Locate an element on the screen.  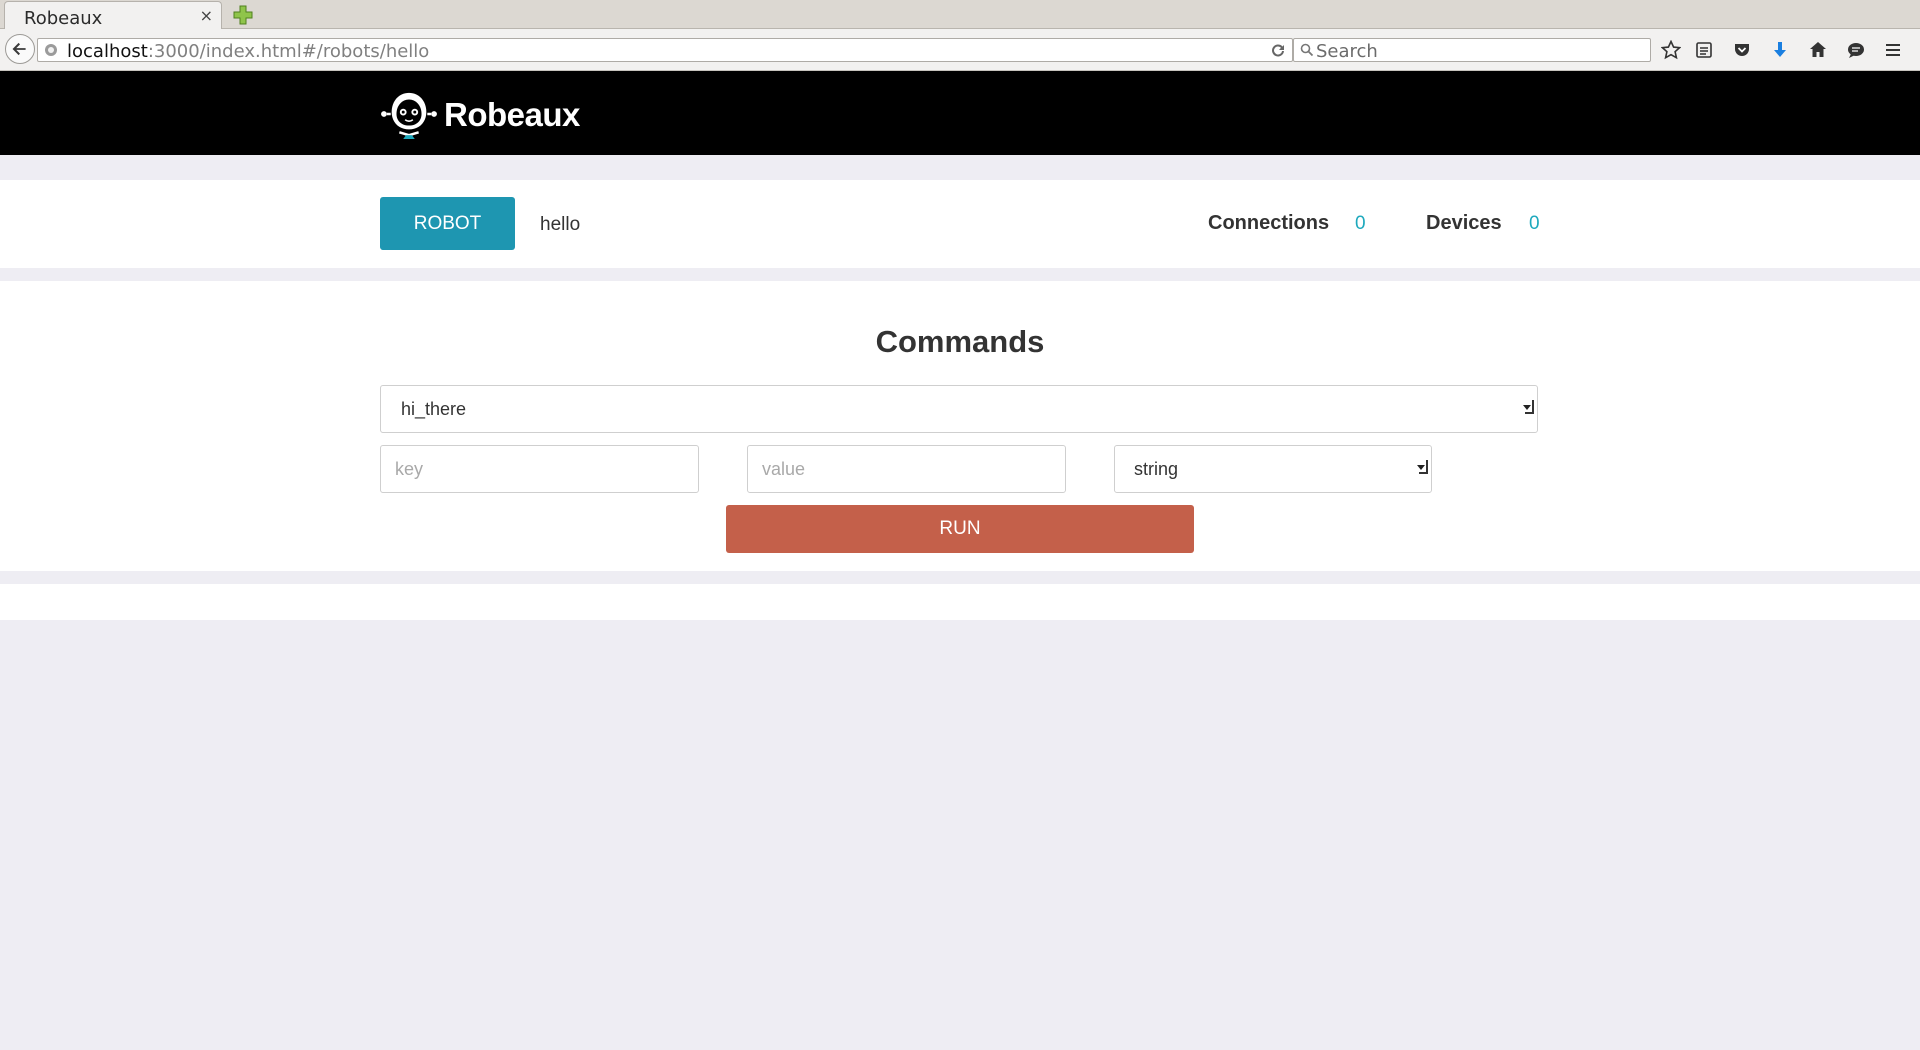
download-icon is located at coordinates (1780, 50).